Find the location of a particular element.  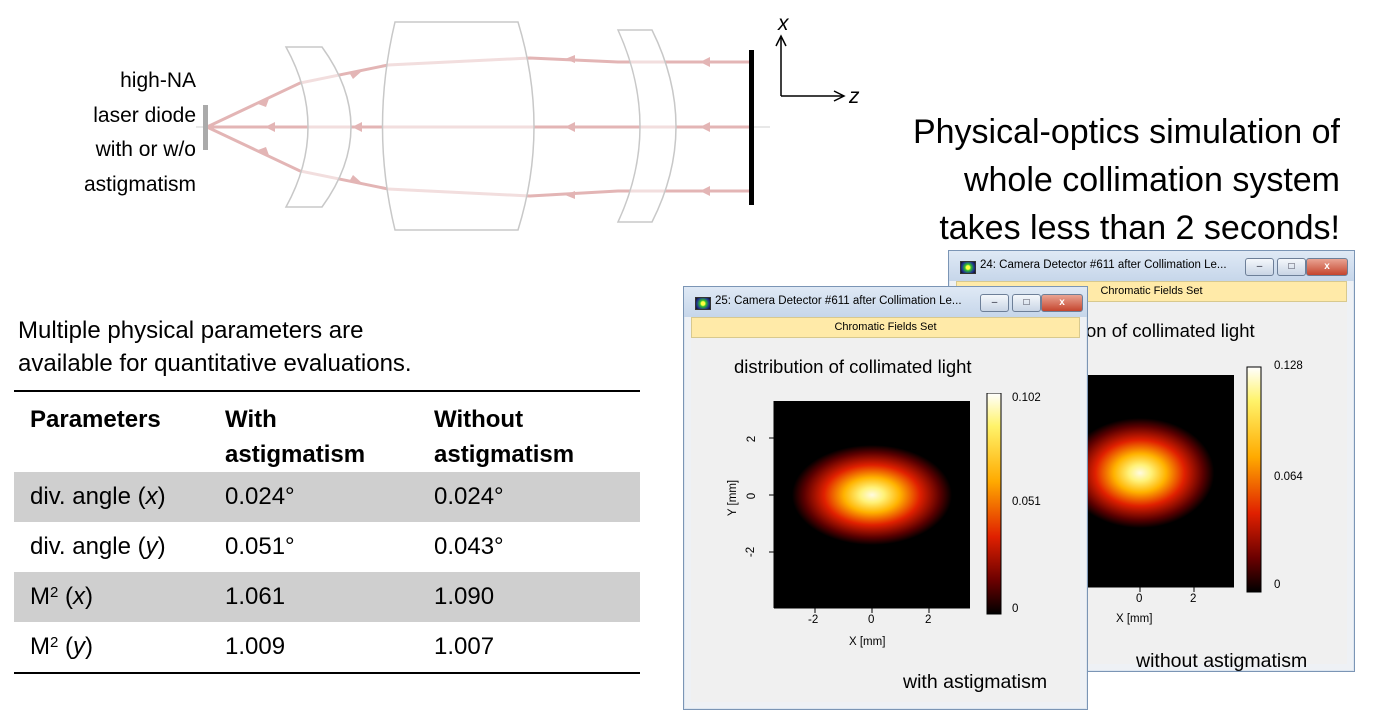

table-row: div. angle (x) 0.024° 0.024° is located at coordinates (327, 497).